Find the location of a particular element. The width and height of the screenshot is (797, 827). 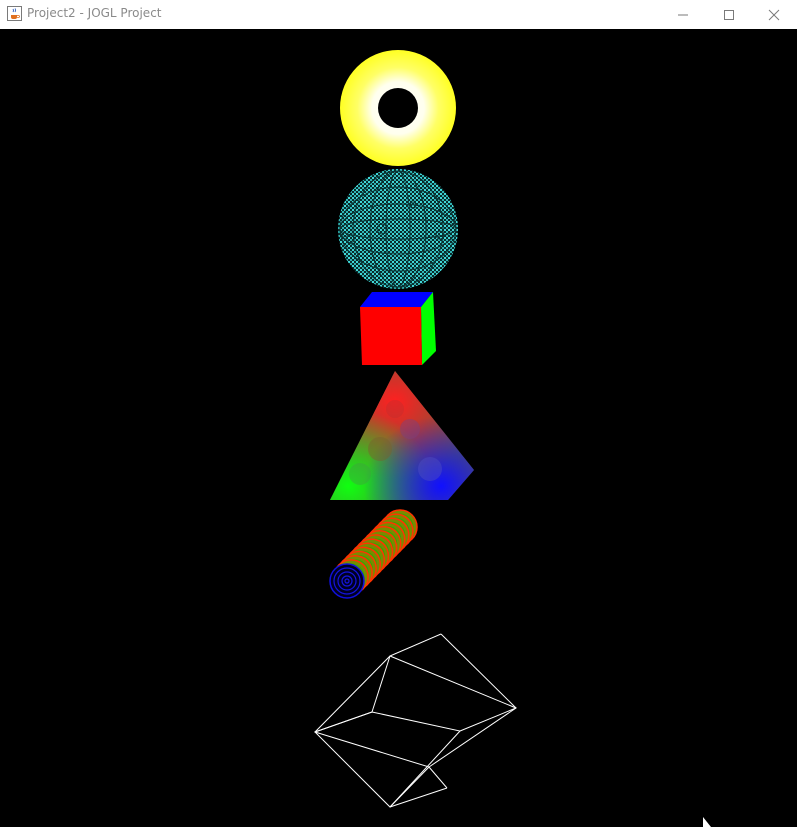

close-button is located at coordinates (774, 14).